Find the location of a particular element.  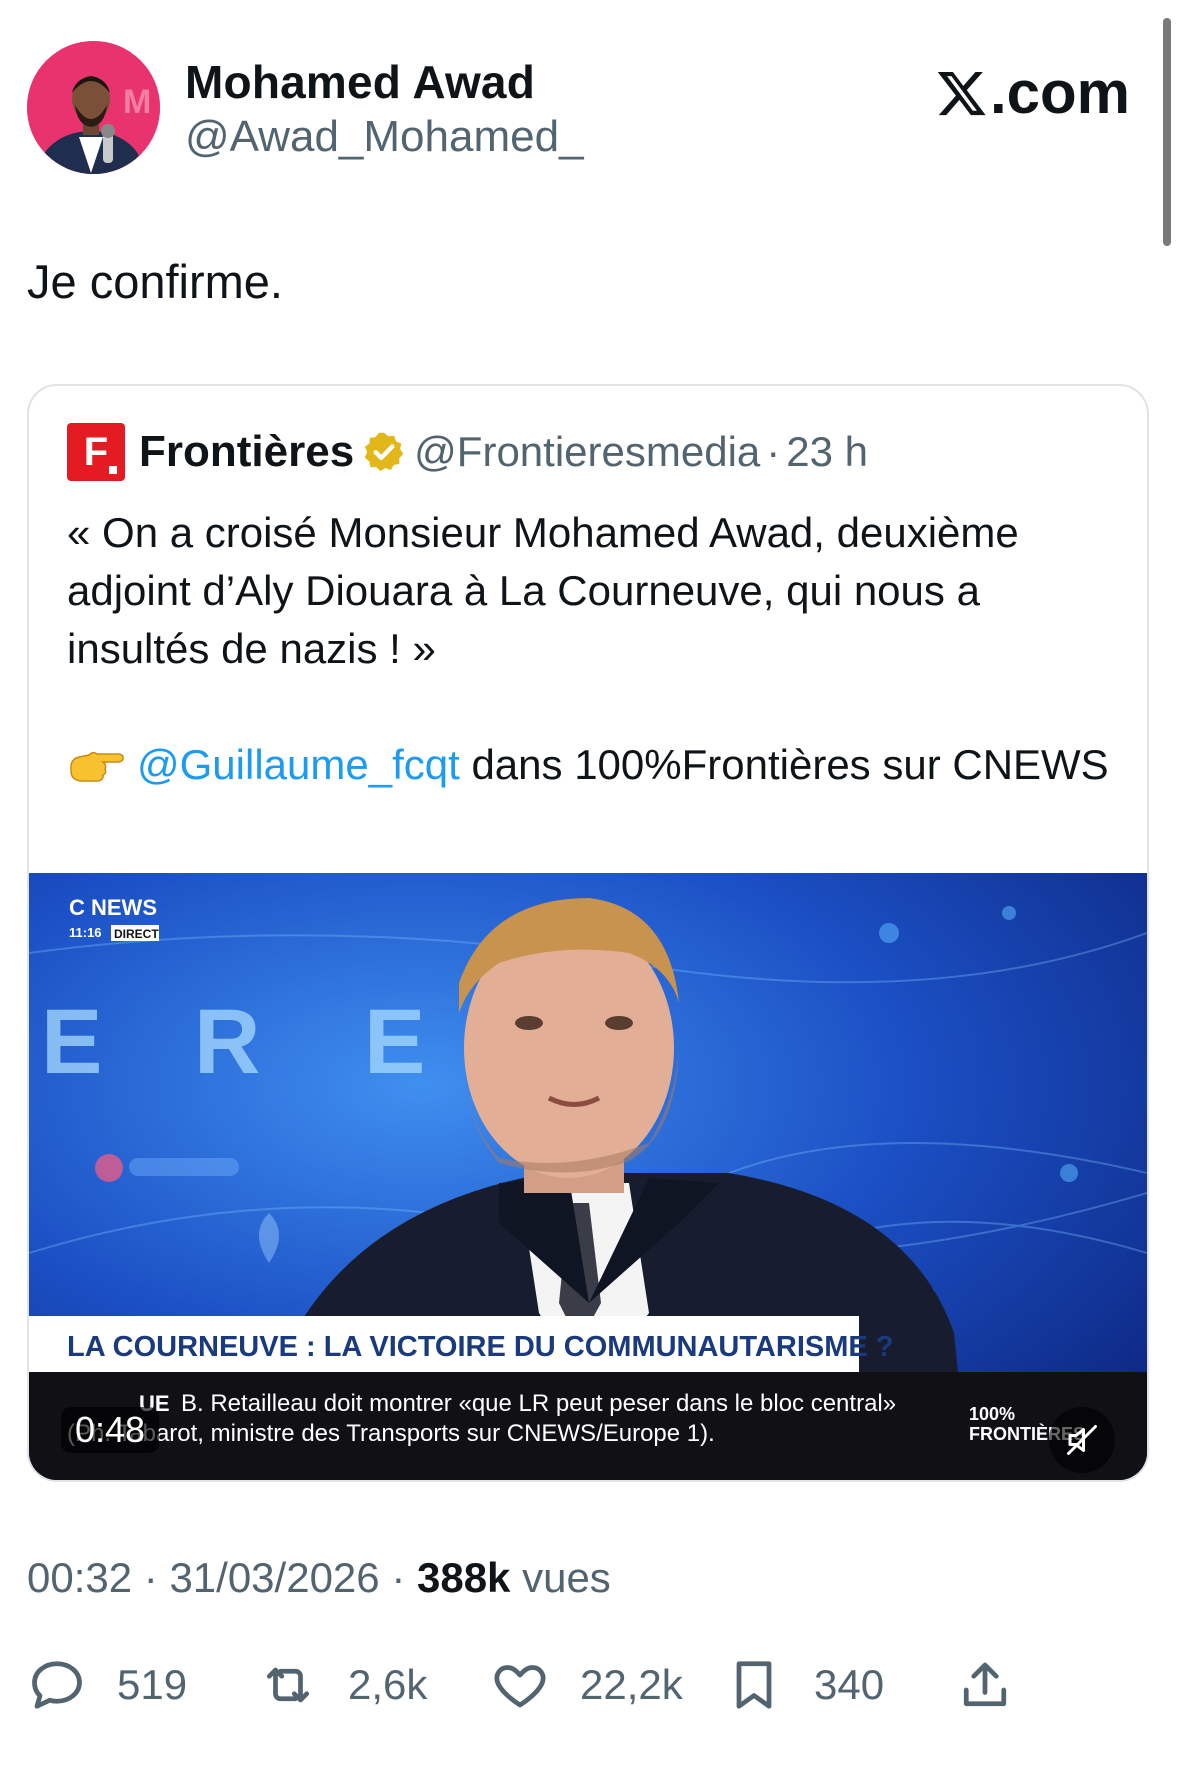

like-button: 22,2k is located at coordinates (586, 1685).